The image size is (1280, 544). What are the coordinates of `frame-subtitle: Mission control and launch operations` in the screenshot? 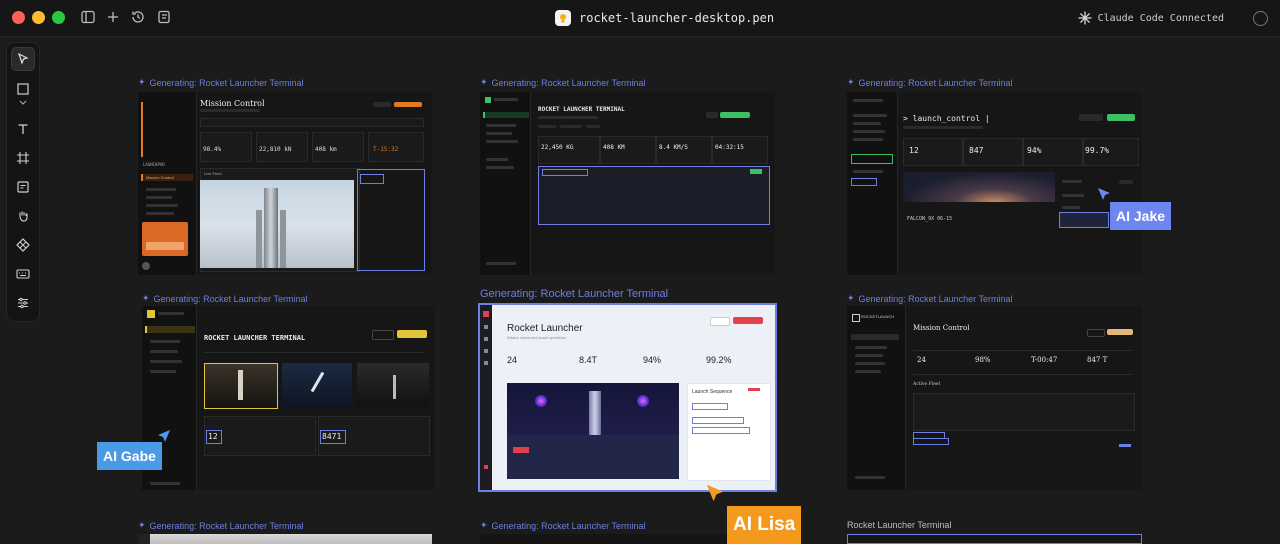 It's located at (536, 338).